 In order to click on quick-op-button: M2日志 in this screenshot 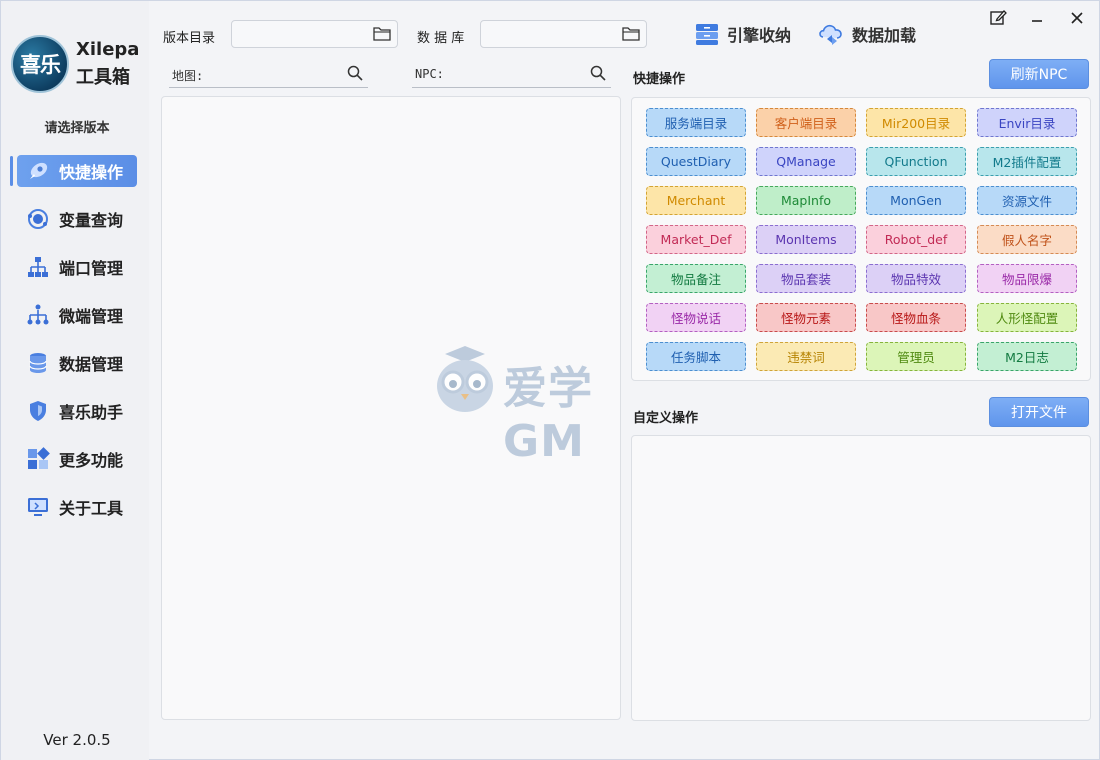, I will do `click(1027, 356)`.